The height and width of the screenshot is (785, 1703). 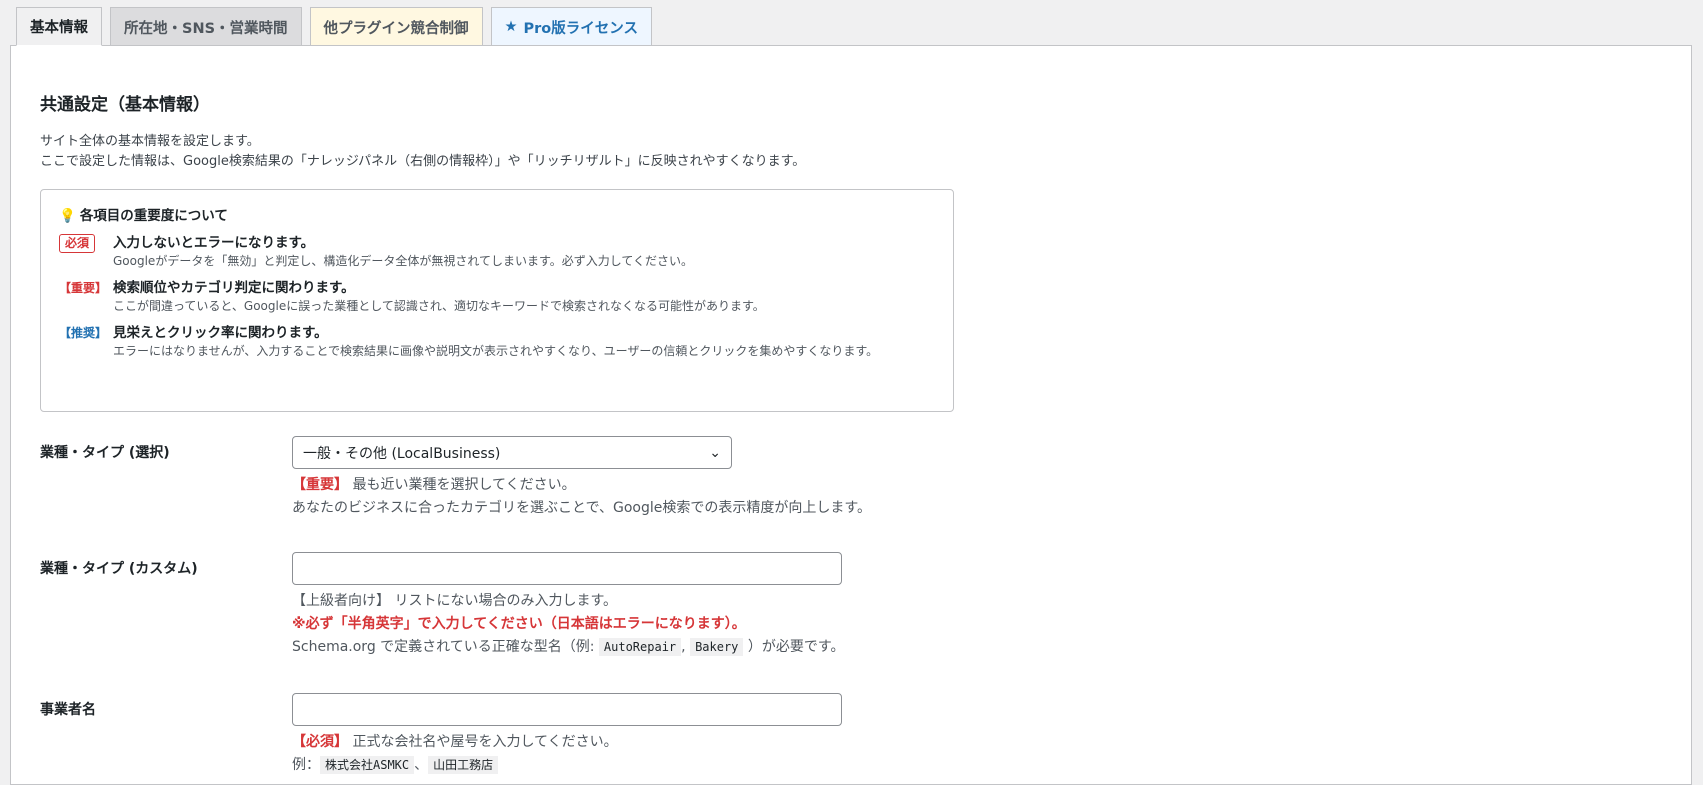 I want to click on intro-line: サイト全体の基本情報を設定します。, so click(x=150, y=141).